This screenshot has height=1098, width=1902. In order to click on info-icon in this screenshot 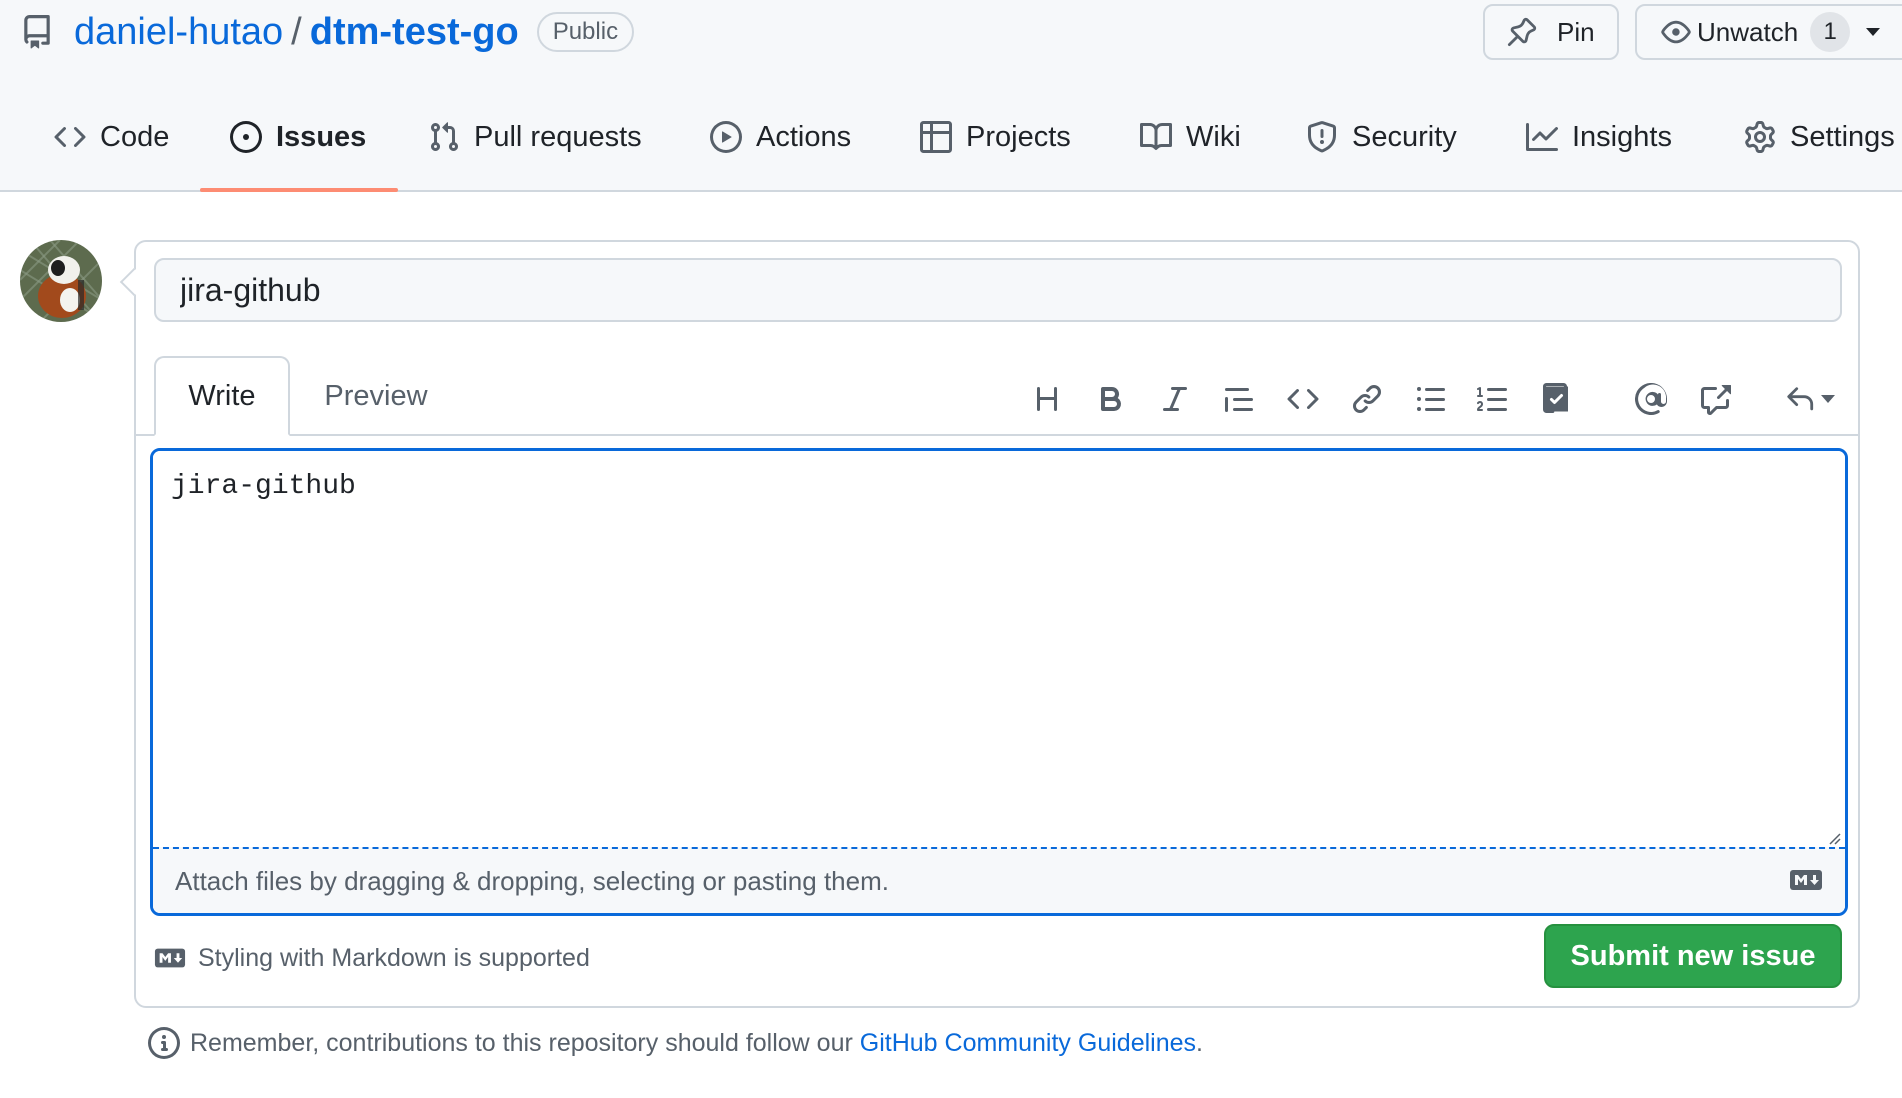, I will do `click(164, 1043)`.